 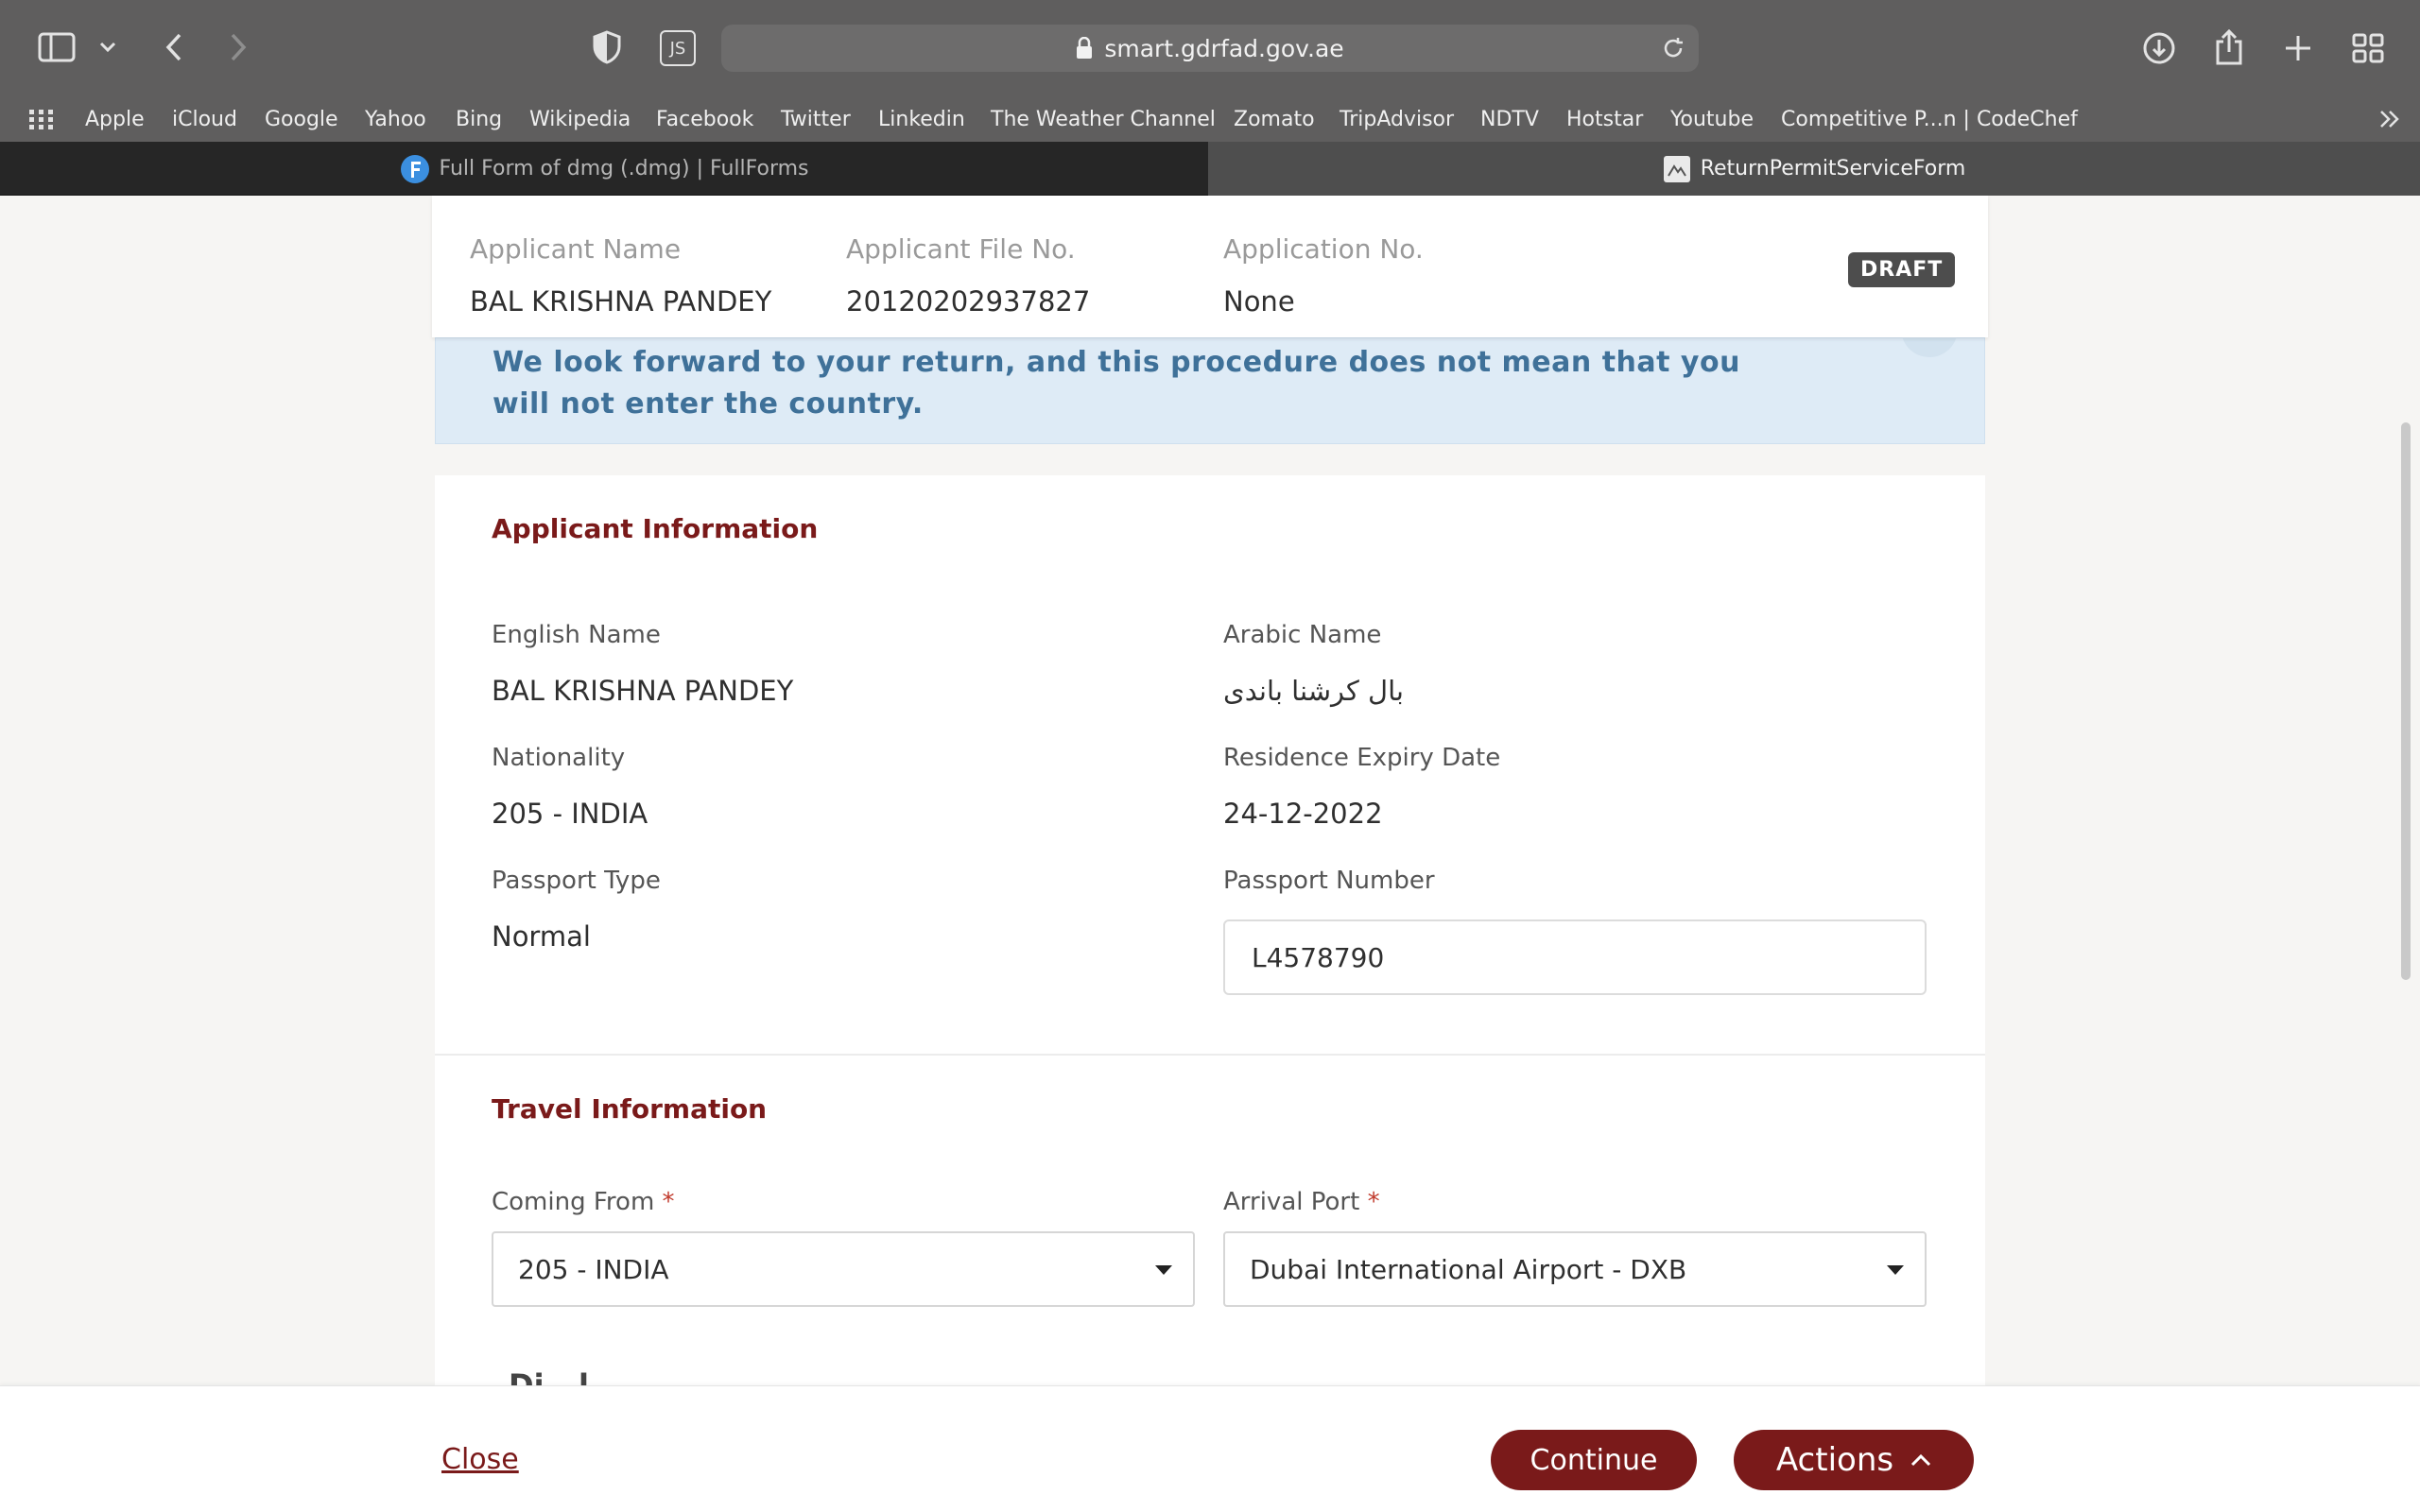 What do you see at coordinates (415, 169) in the screenshot?
I see `fullforms-favicon-icon` at bounding box center [415, 169].